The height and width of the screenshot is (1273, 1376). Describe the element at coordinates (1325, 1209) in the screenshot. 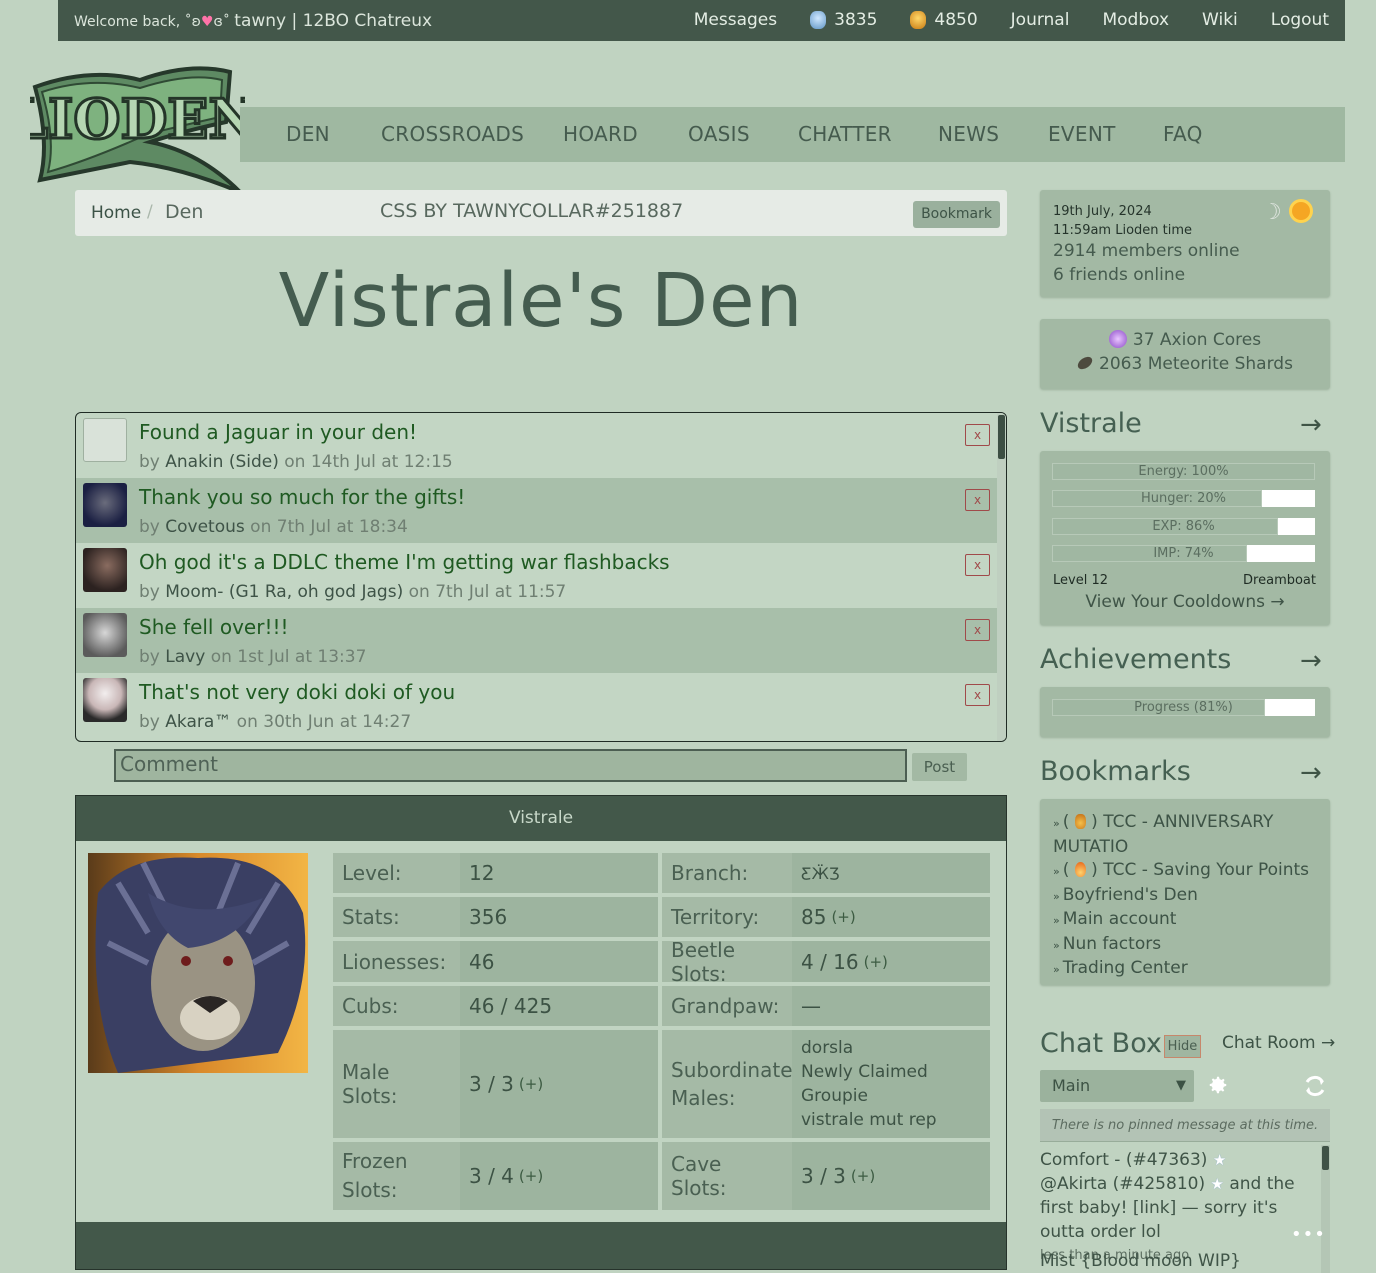

I see `chat-scrollbar` at that location.